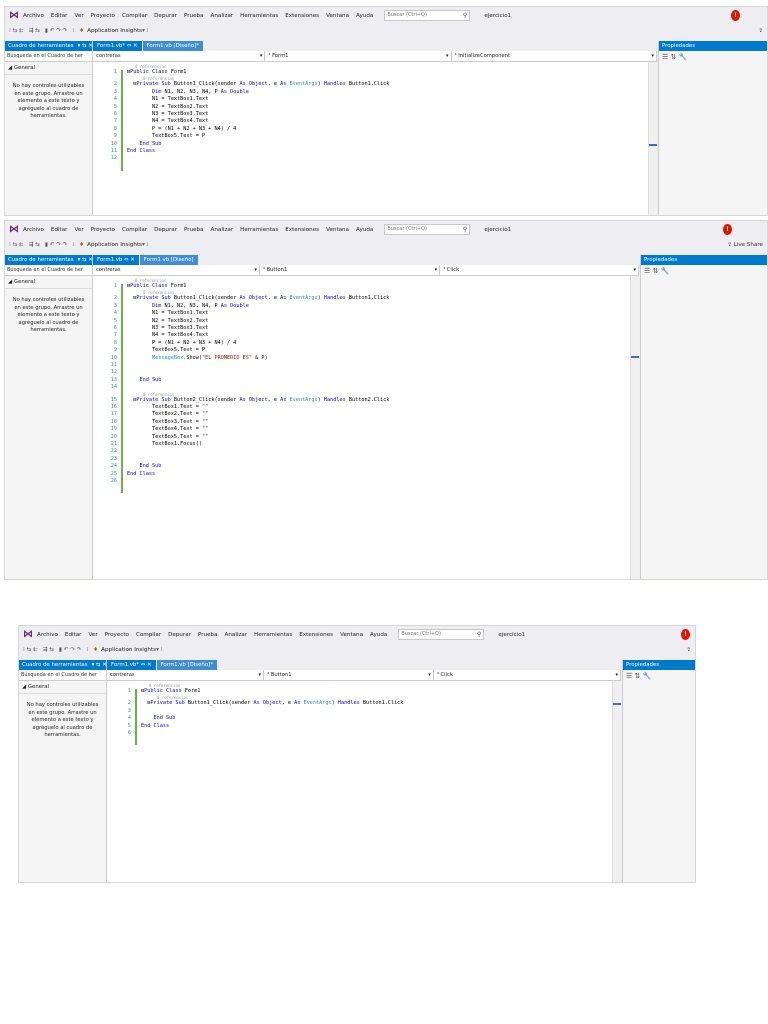 This screenshot has height=1024, width=768. I want to click on code-line: 6 N3 = TextBox3.Text, so click(369, 114).